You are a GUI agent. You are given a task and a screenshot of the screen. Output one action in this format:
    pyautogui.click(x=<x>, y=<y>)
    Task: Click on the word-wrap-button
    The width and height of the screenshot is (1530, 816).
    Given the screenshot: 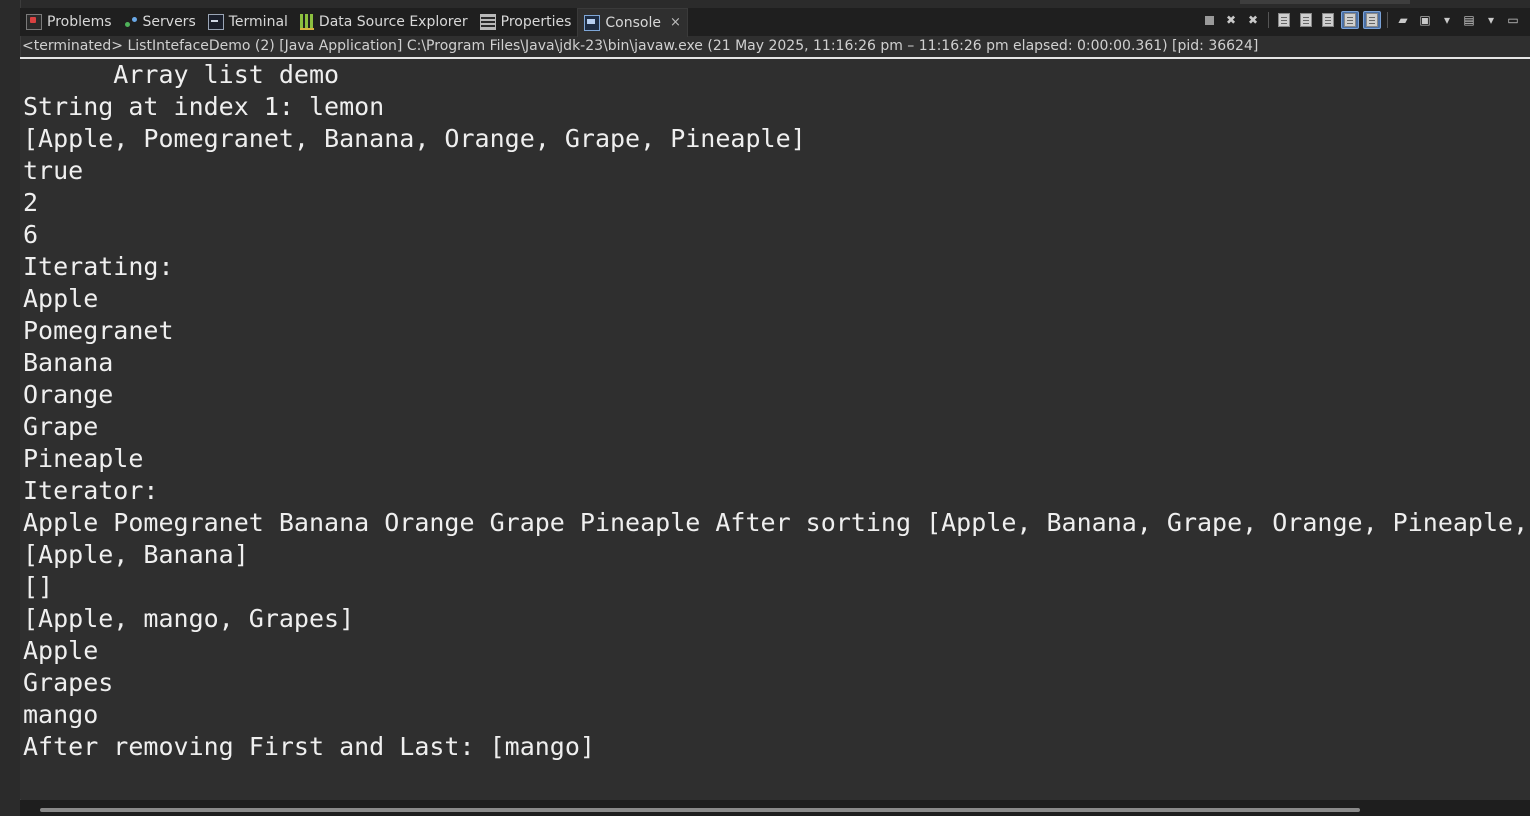 What is the action you would take?
    pyautogui.click(x=1328, y=20)
    